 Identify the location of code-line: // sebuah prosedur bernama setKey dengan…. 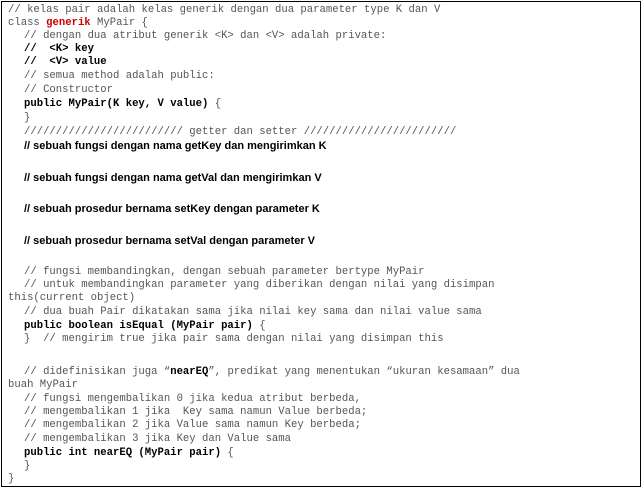
(172, 209).